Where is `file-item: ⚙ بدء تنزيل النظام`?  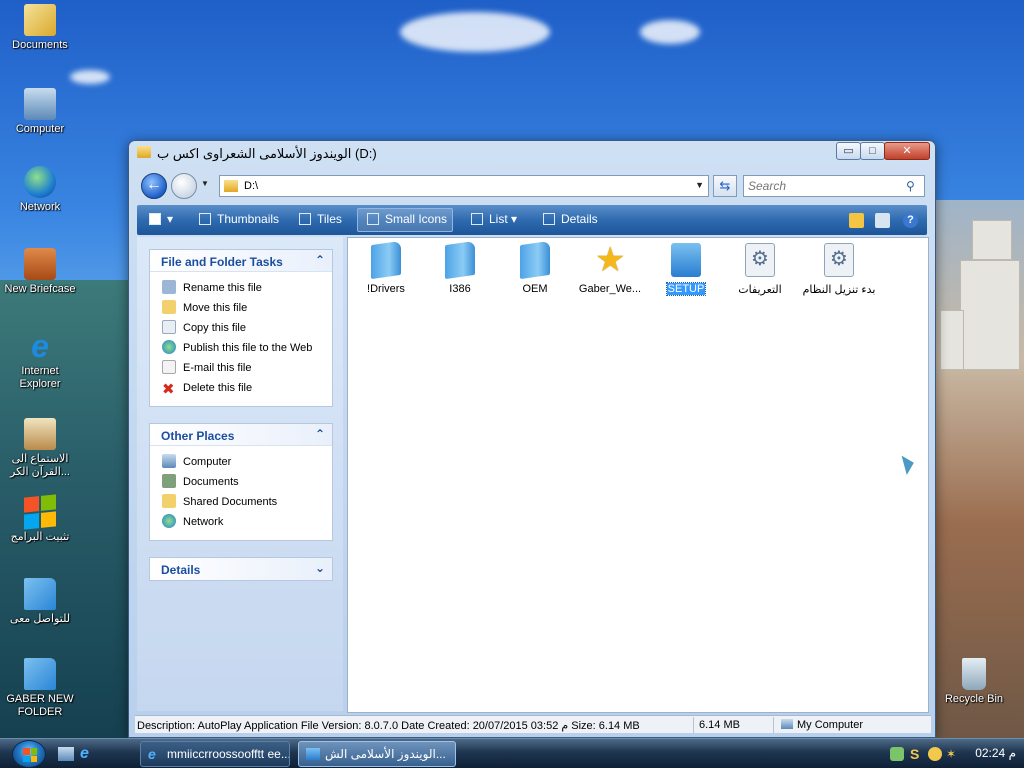 file-item: ⚙ بدء تنزيل النظام is located at coordinates (839, 269).